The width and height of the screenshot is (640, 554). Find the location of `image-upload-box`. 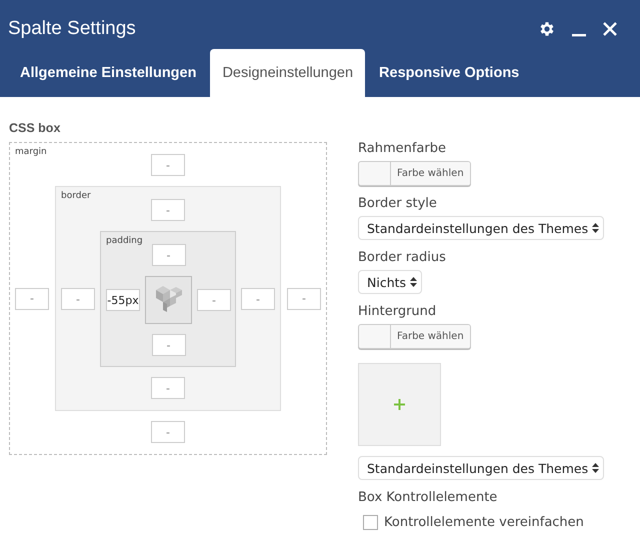

image-upload-box is located at coordinates (399, 404).